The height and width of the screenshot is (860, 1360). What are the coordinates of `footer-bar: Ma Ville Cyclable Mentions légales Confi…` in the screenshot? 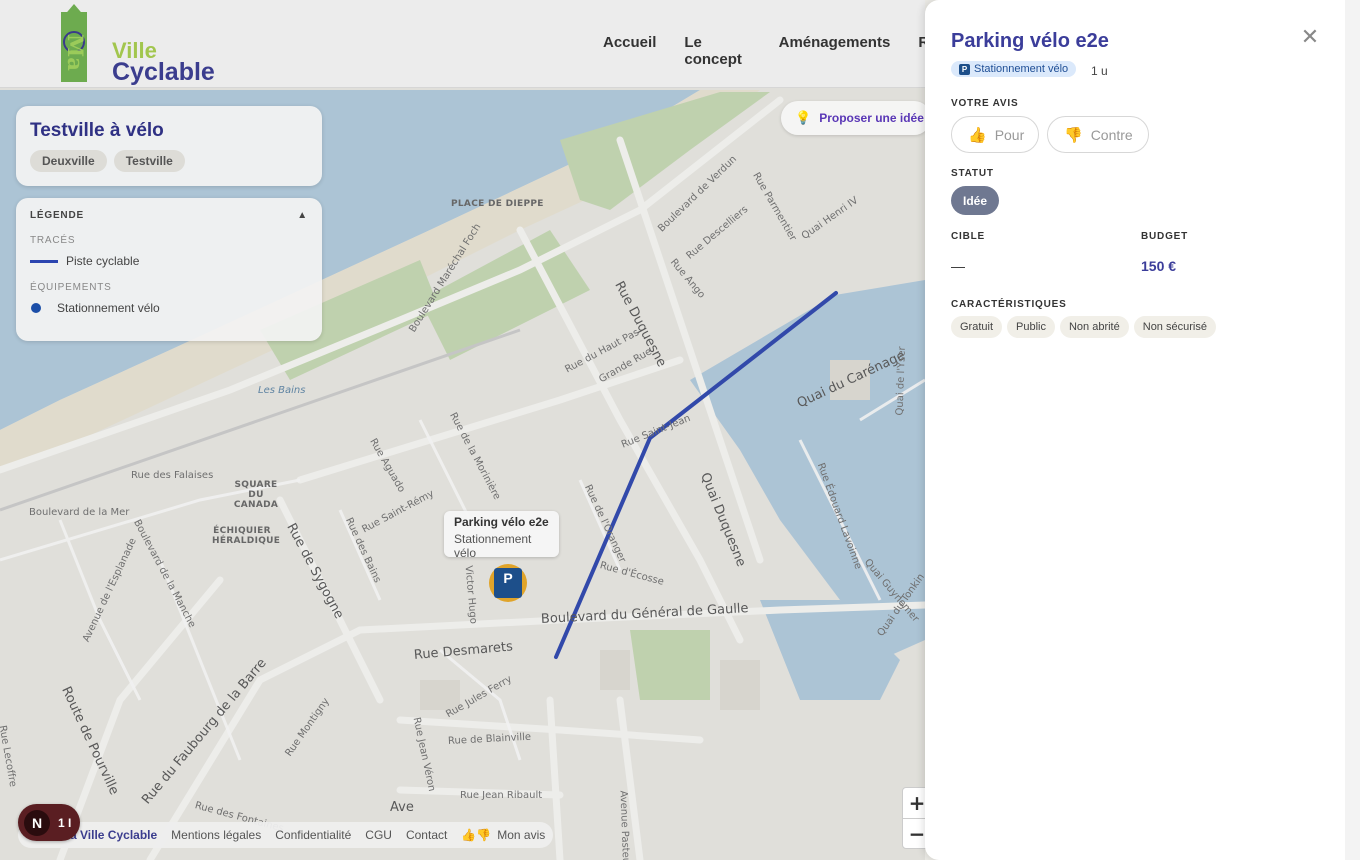 It's located at (285, 835).